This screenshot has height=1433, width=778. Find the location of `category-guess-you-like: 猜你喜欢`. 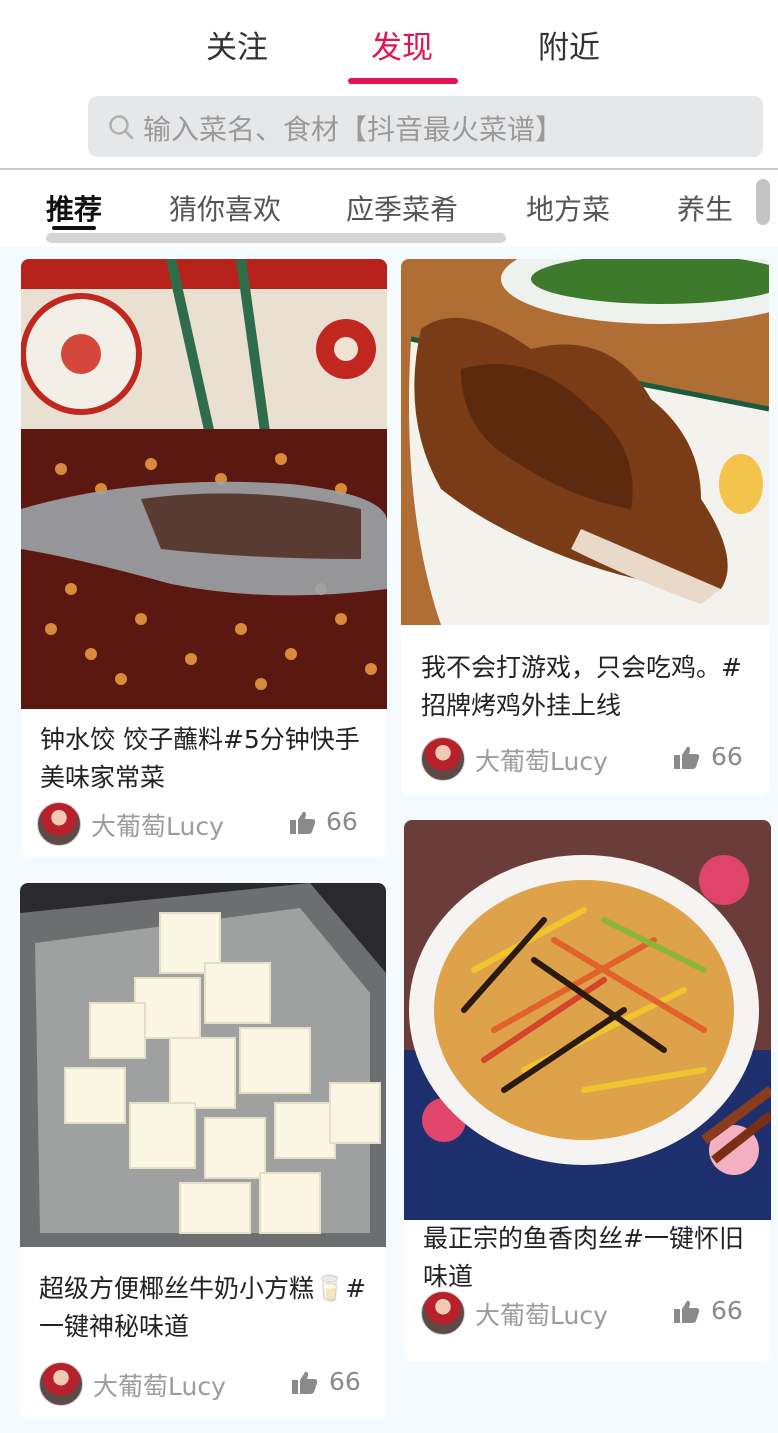

category-guess-you-like: 猜你喜欢 is located at coordinates (225, 208).